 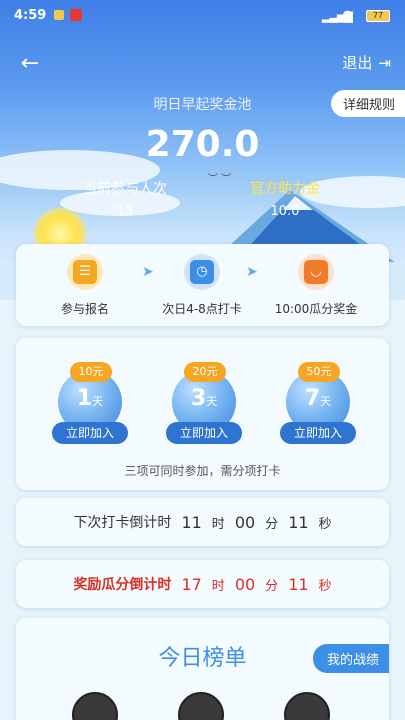 I want to click on plan-7-day: 50元 7天 立即加入, so click(x=318, y=403).